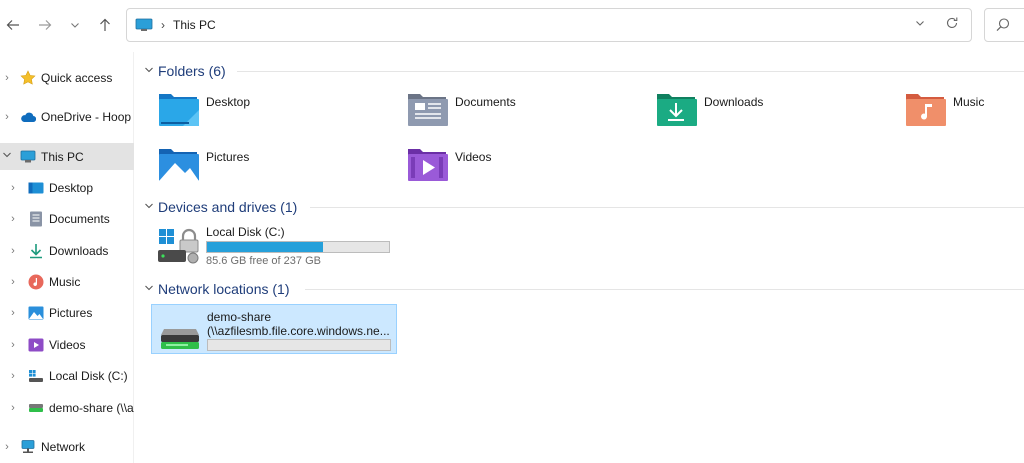 The image size is (1024, 463). I want to click on sidebar-item-videos: › Videos, so click(67, 344).